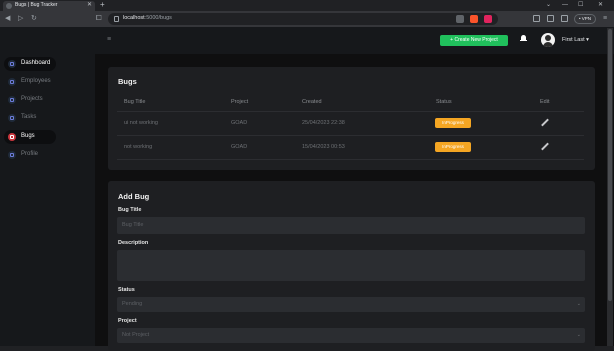 Image resolution: width=614 pixels, height=351 pixels. I want to click on status-select-value: Pending, so click(132, 304).